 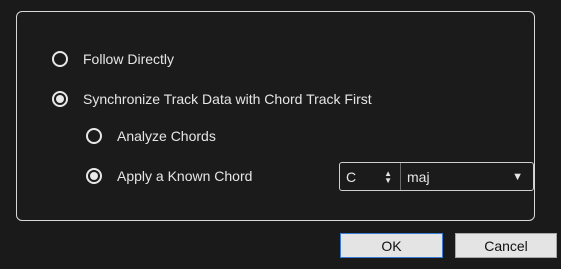 I want to click on up-down-stepper-icon: ▲ ▼, so click(x=388, y=176).